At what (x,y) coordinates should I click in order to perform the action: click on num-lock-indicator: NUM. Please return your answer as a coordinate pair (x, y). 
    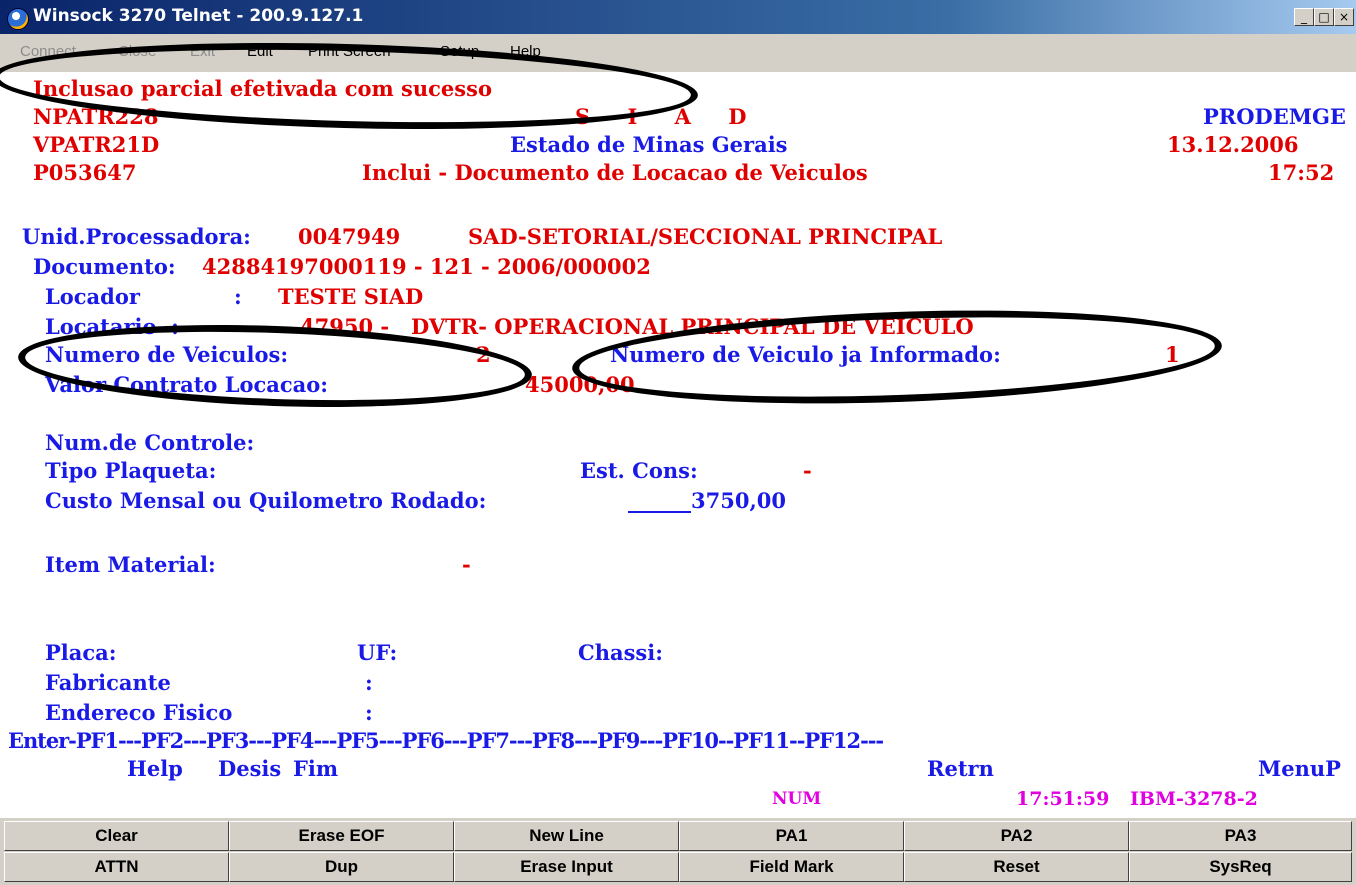
    Looking at the image, I should click on (797, 799).